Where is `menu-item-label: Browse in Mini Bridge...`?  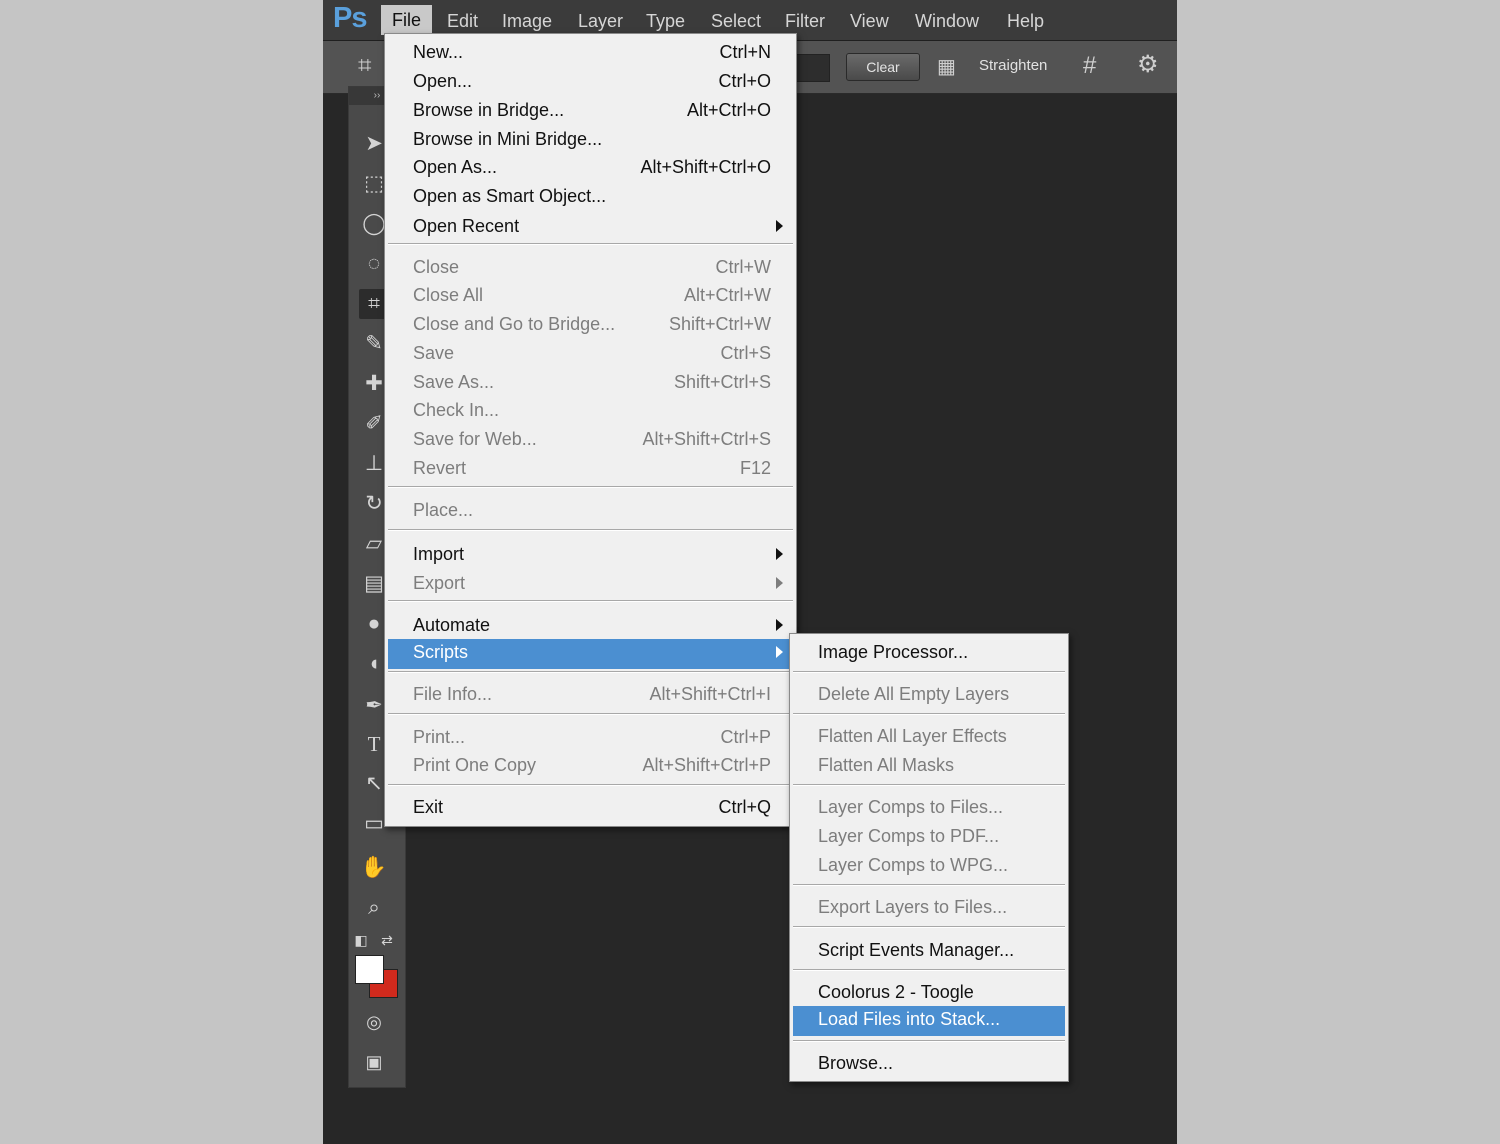
menu-item-label: Browse in Mini Bridge... is located at coordinates (508, 139).